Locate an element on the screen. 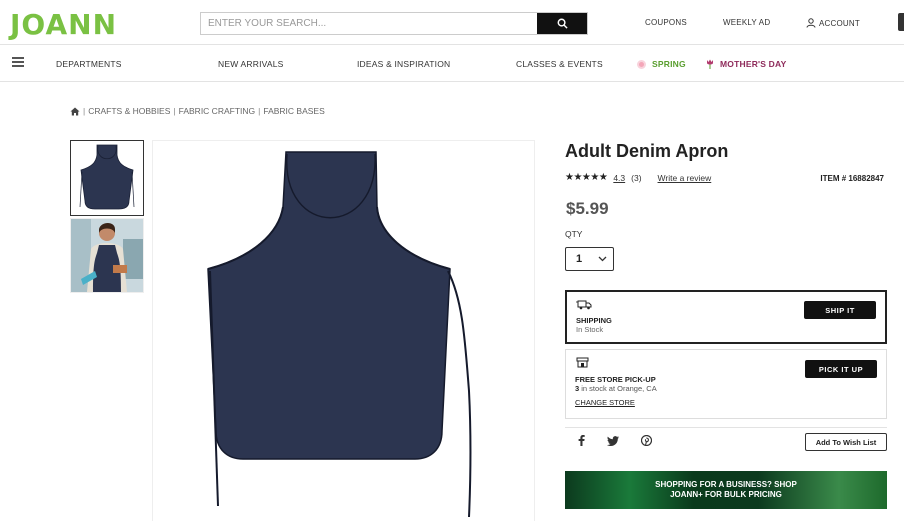  write-review-link: Write a review is located at coordinates (685, 178).